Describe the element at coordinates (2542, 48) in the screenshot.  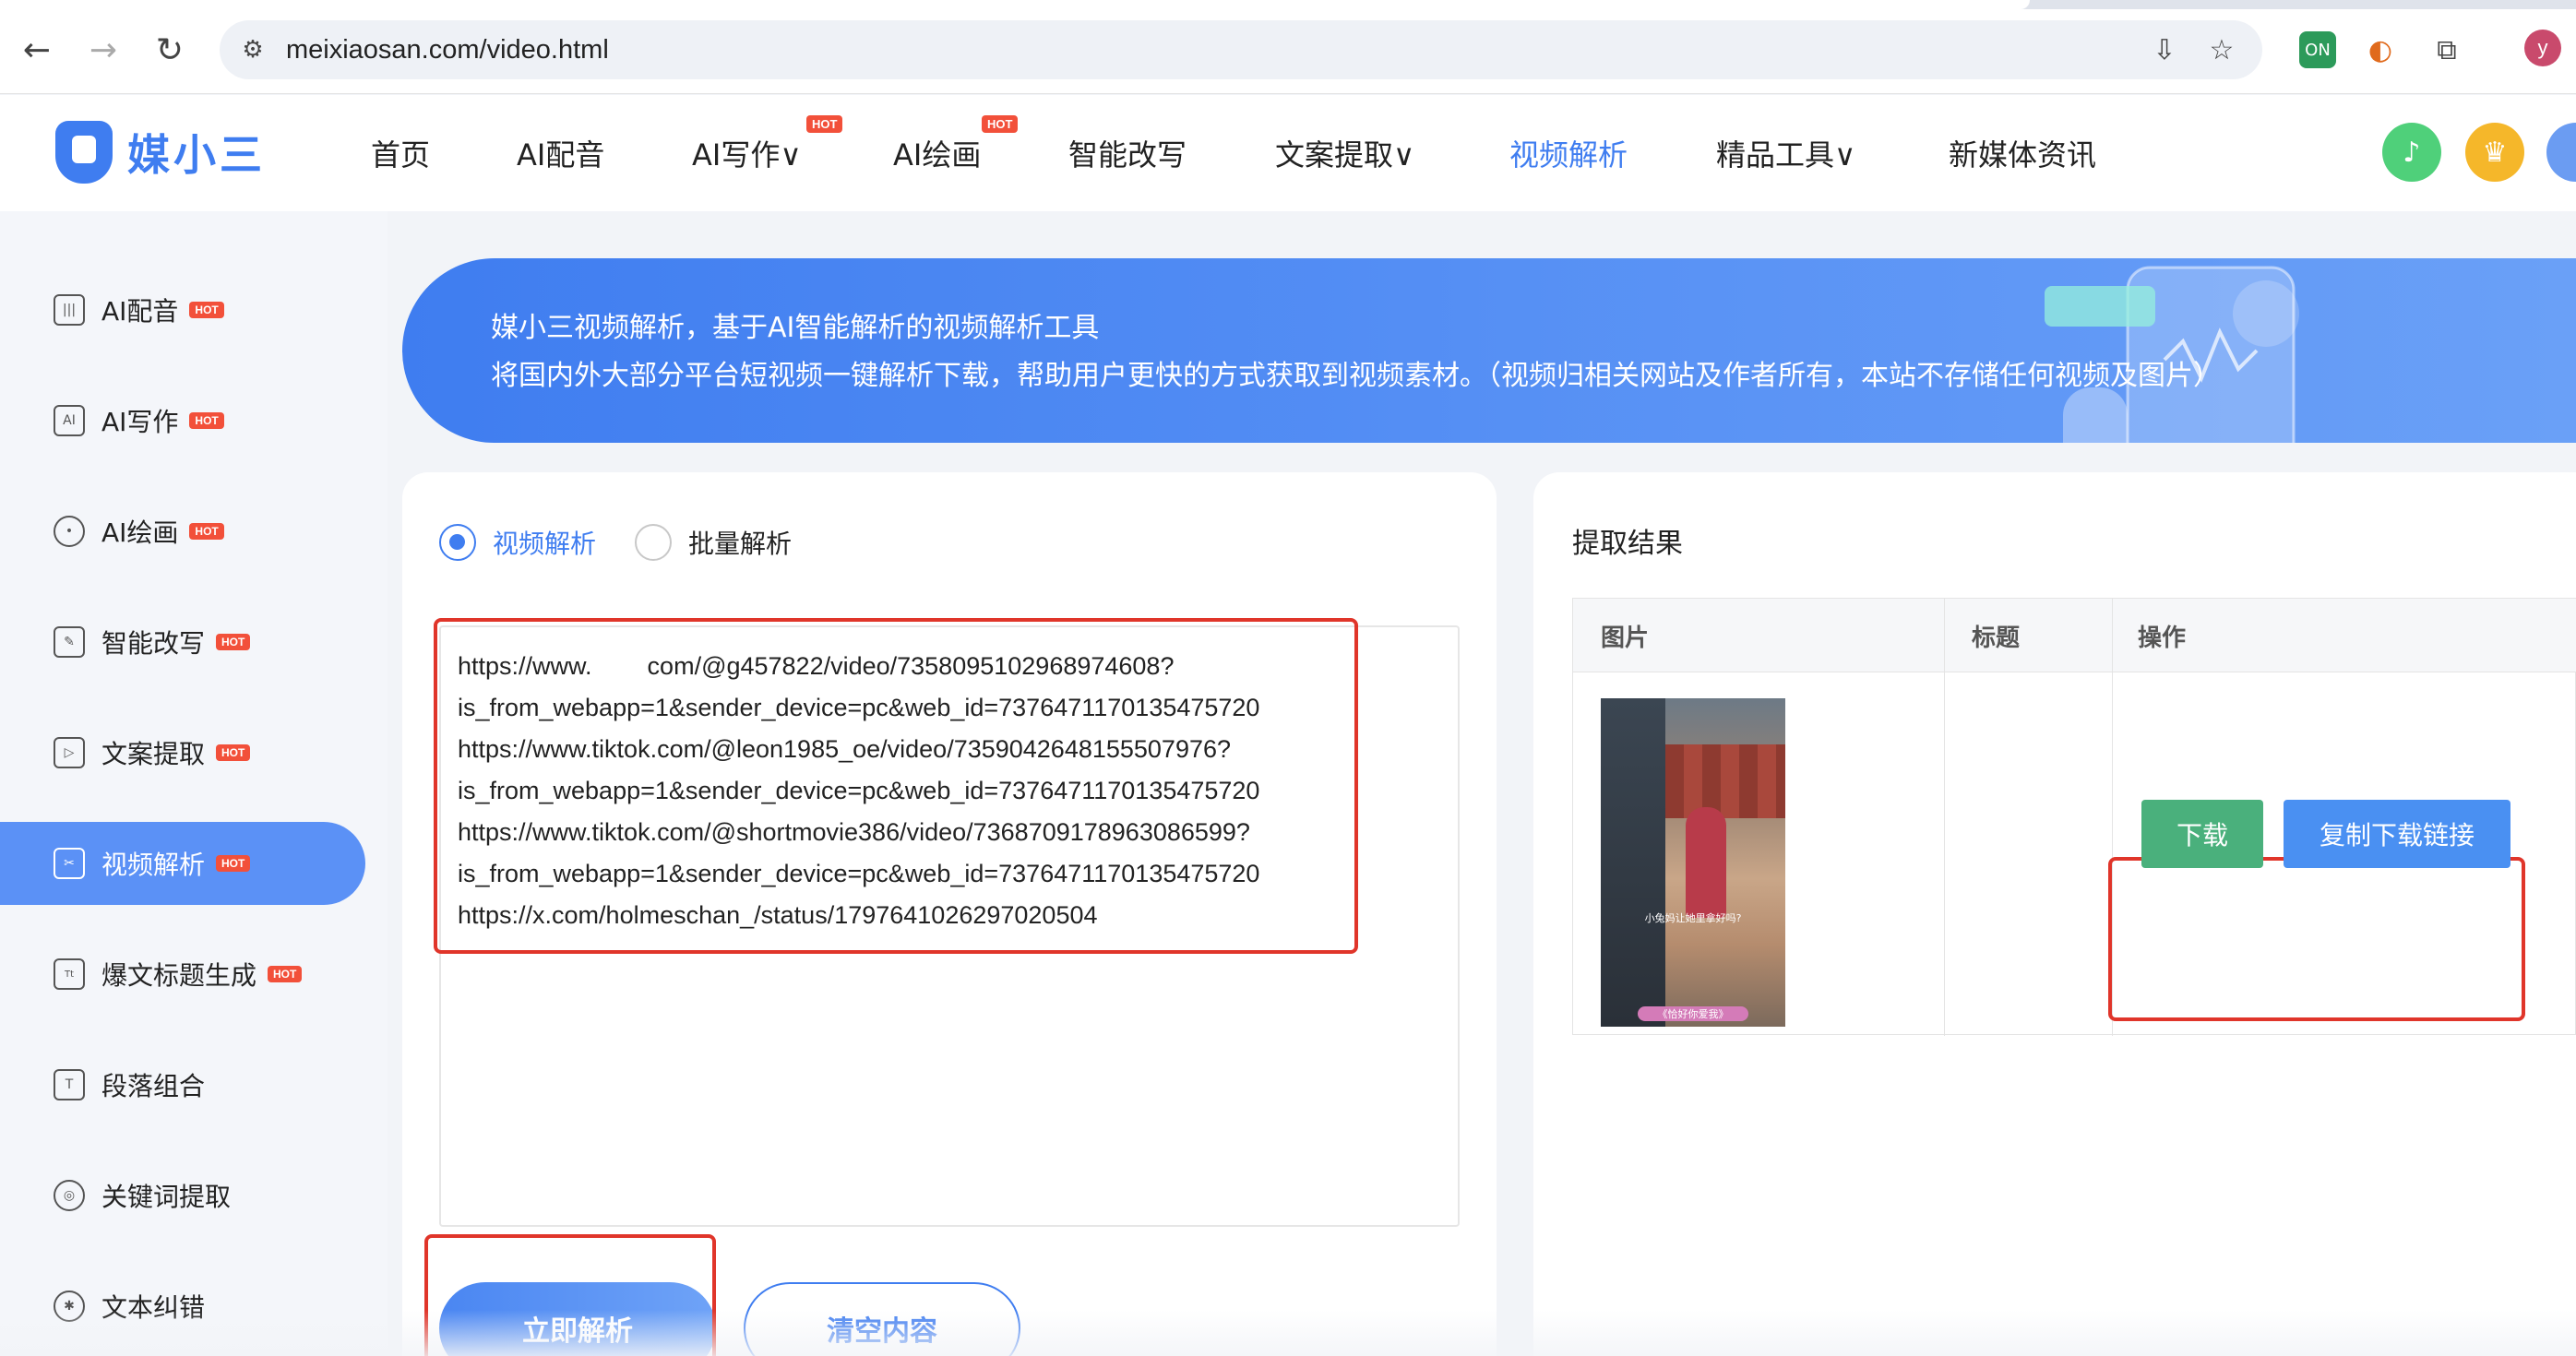
I see `profile-avatar: y` at that location.